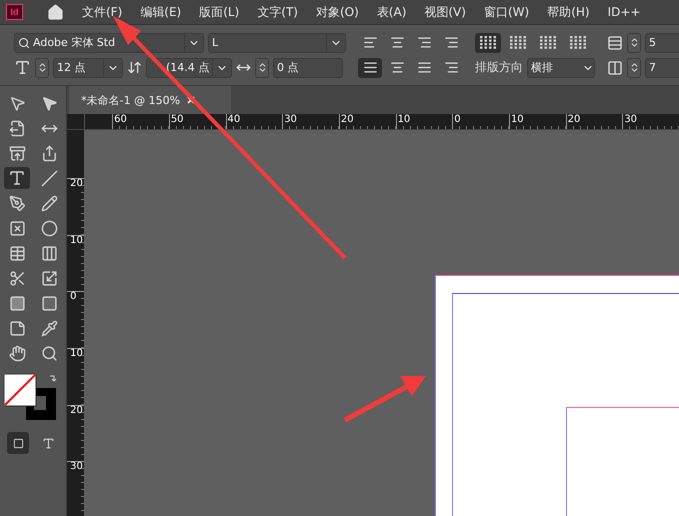 The image size is (679, 516). What do you see at coordinates (662, 68) in the screenshot?
I see `columns-field: 7` at bounding box center [662, 68].